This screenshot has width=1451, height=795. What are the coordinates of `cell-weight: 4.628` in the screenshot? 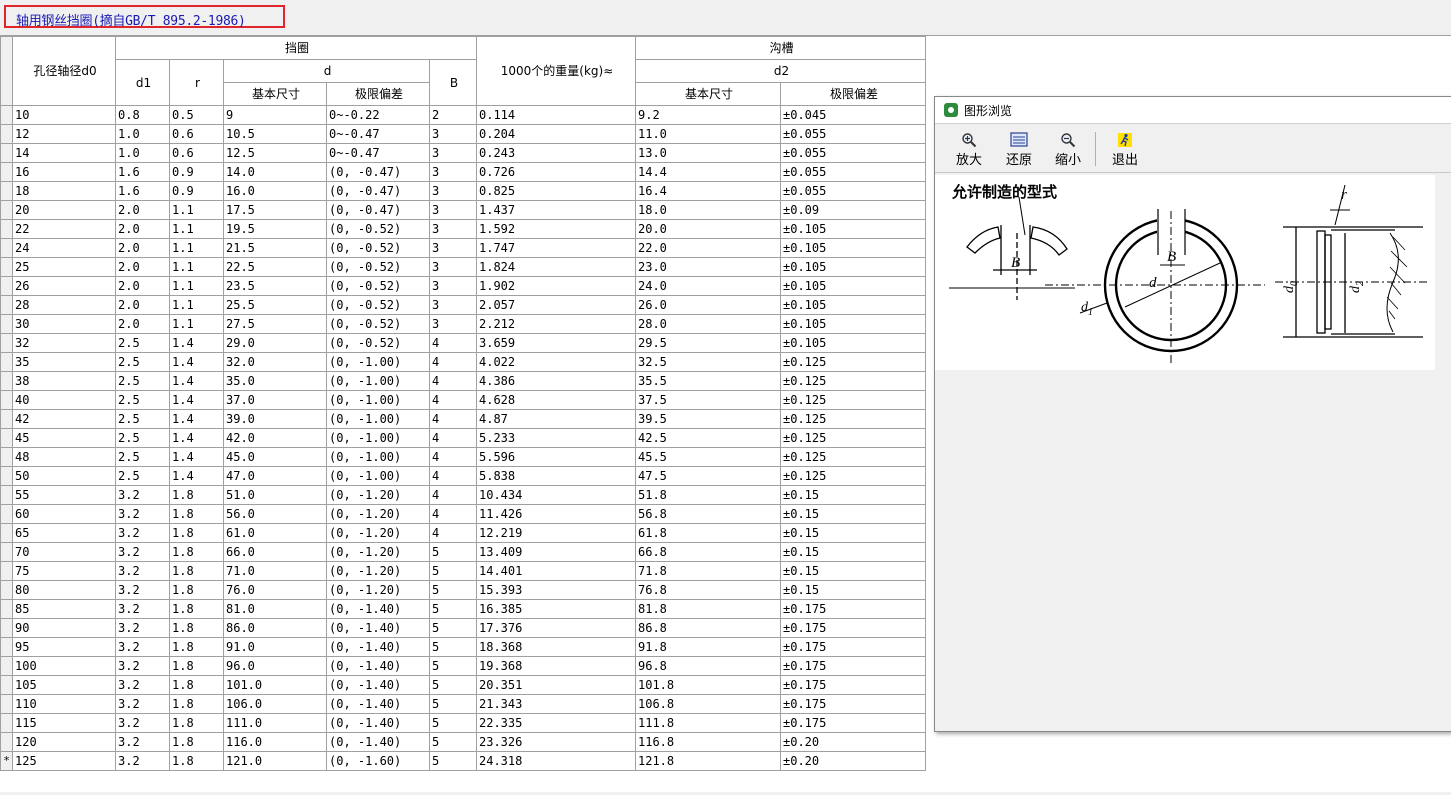 It's located at (556, 400).